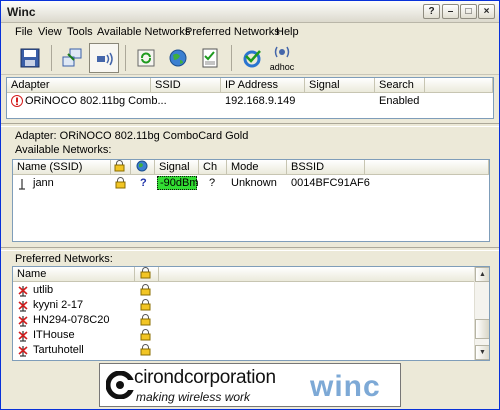 This screenshot has height=410, width=500. What do you see at coordinates (79, 85) in the screenshot?
I see `column-header-adapter: Adapter` at bounding box center [79, 85].